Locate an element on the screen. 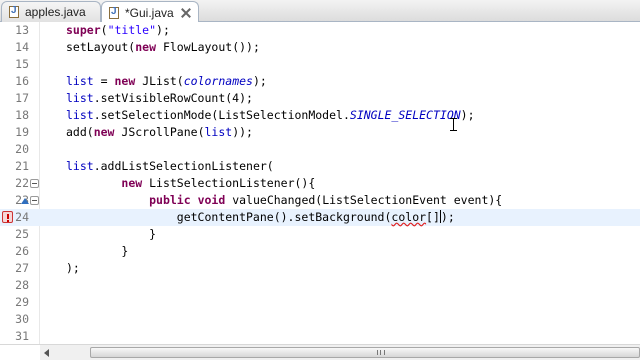 The height and width of the screenshot is (360, 640). line-number: 14 is located at coordinates (22, 47).